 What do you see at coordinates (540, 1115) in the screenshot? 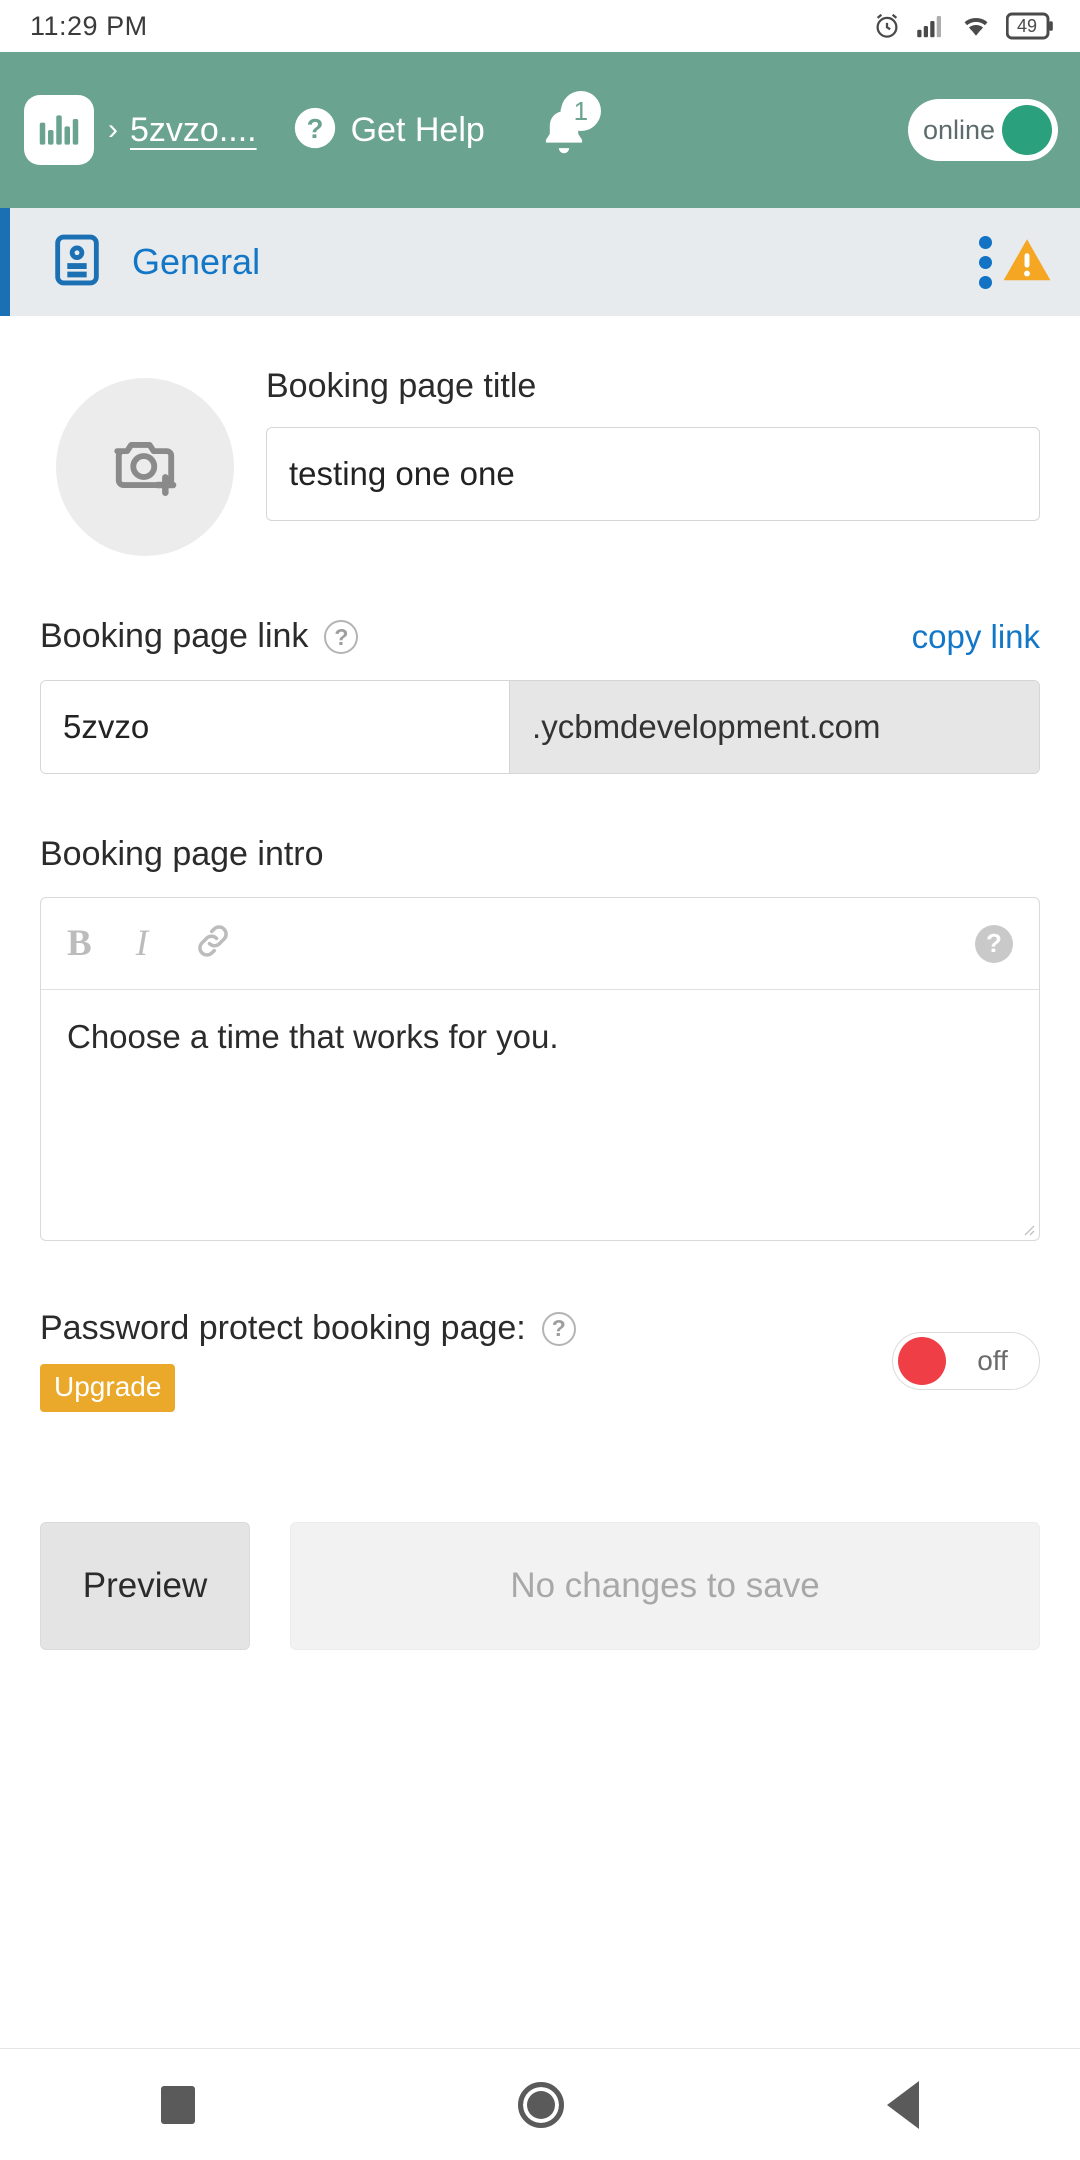
I see `booking-intro-textarea: Choose a time that works for you.` at bounding box center [540, 1115].